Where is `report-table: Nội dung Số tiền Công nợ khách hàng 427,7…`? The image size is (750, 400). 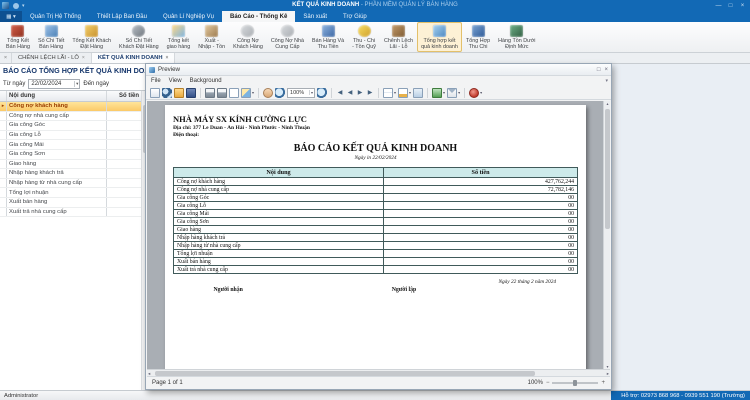 report-table: Nội dung Số tiền Công nợ khách hàng 427,7… is located at coordinates (375, 220).